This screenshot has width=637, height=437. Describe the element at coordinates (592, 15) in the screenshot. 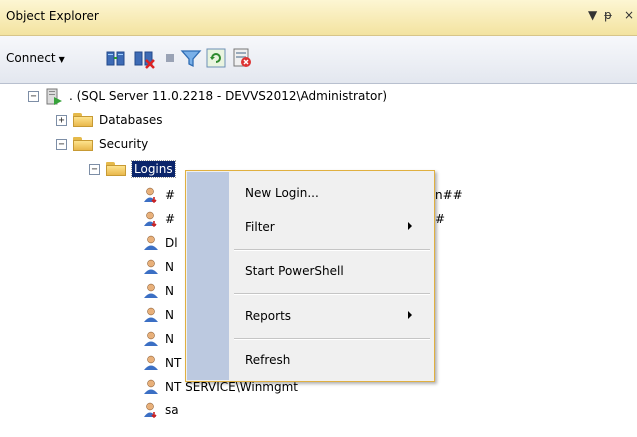

I see `window-position-dropdown: ▼` at that location.